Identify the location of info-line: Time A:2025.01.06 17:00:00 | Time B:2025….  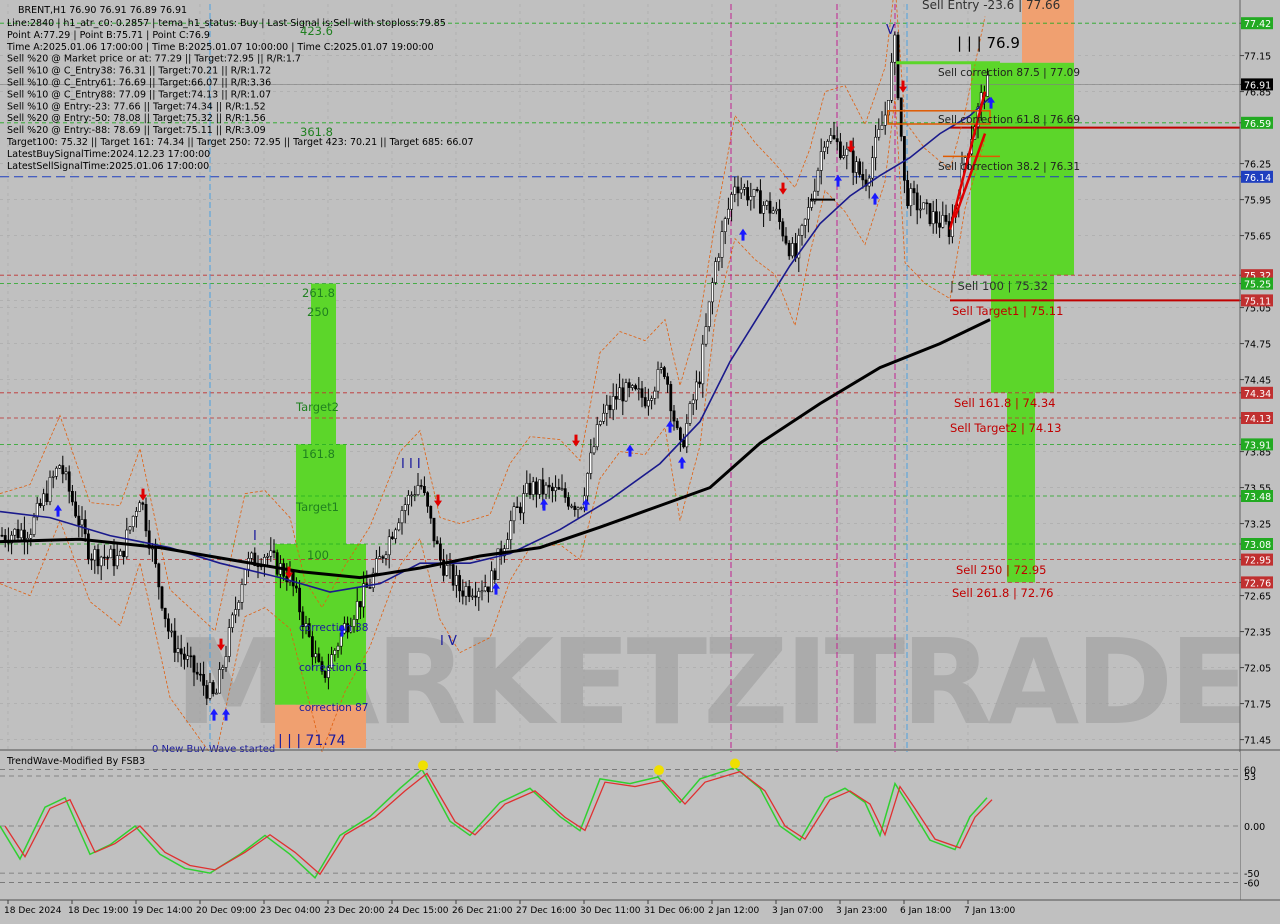
(220, 47).